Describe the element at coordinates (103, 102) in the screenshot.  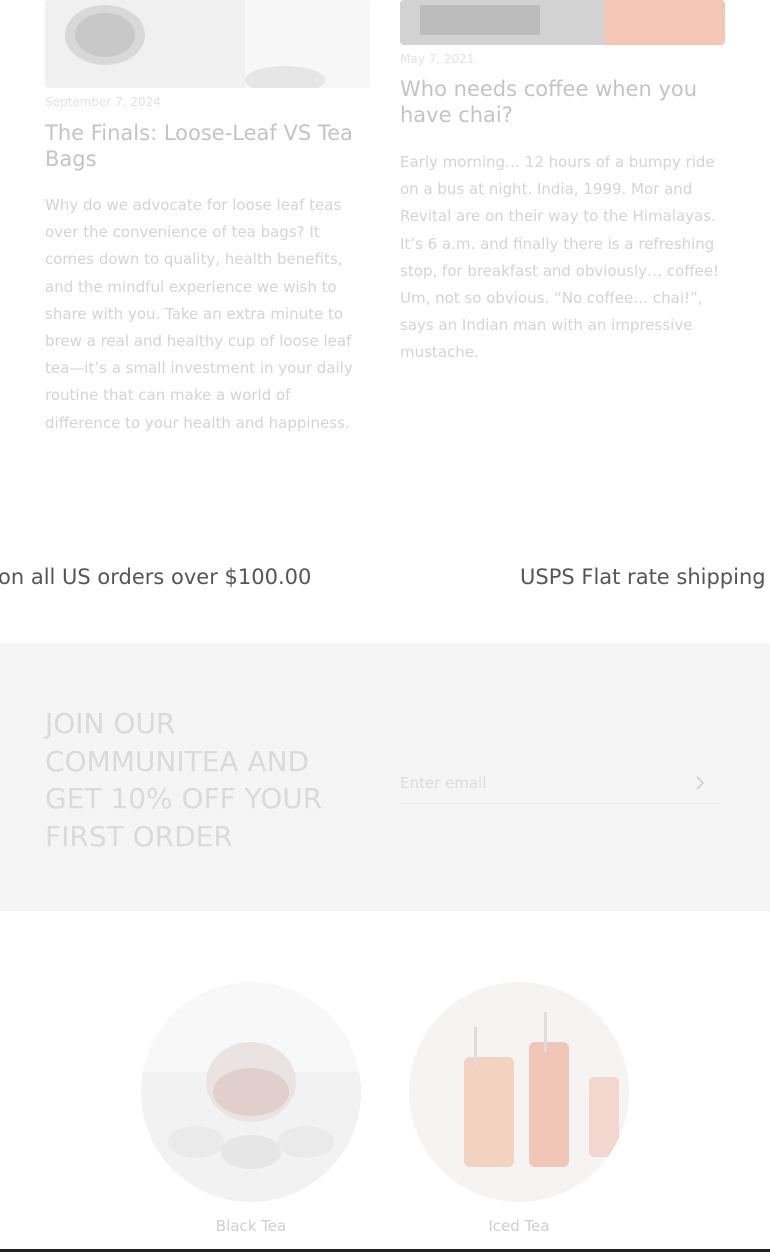
I see `post-date: September 7, 2024` at that location.